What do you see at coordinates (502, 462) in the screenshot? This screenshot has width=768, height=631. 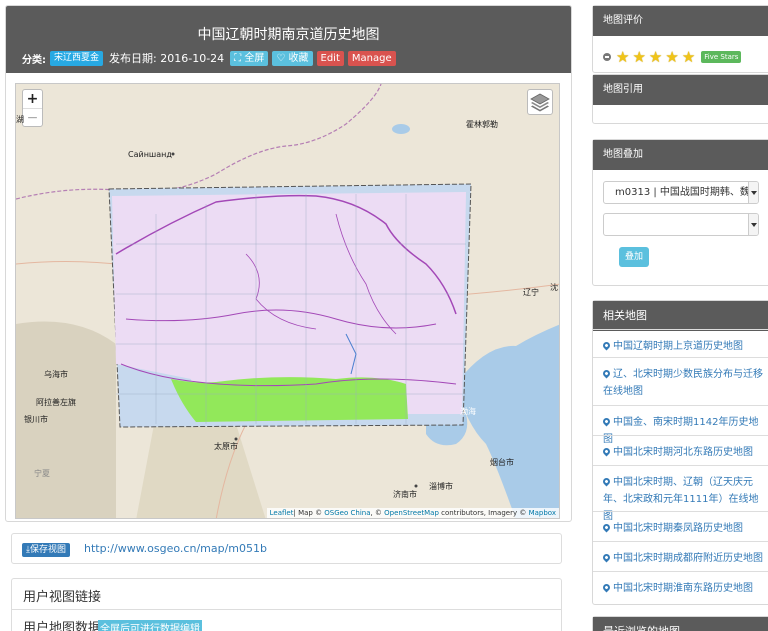 I see `map-label-yantai: 烟台市` at bounding box center [502, 462].